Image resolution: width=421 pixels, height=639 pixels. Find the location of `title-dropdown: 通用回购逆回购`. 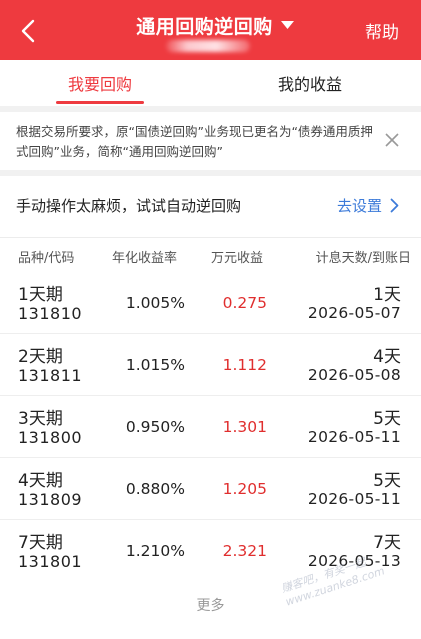

title-dropdown: 通用回购逆回购 is located at coordinates (215, 25).